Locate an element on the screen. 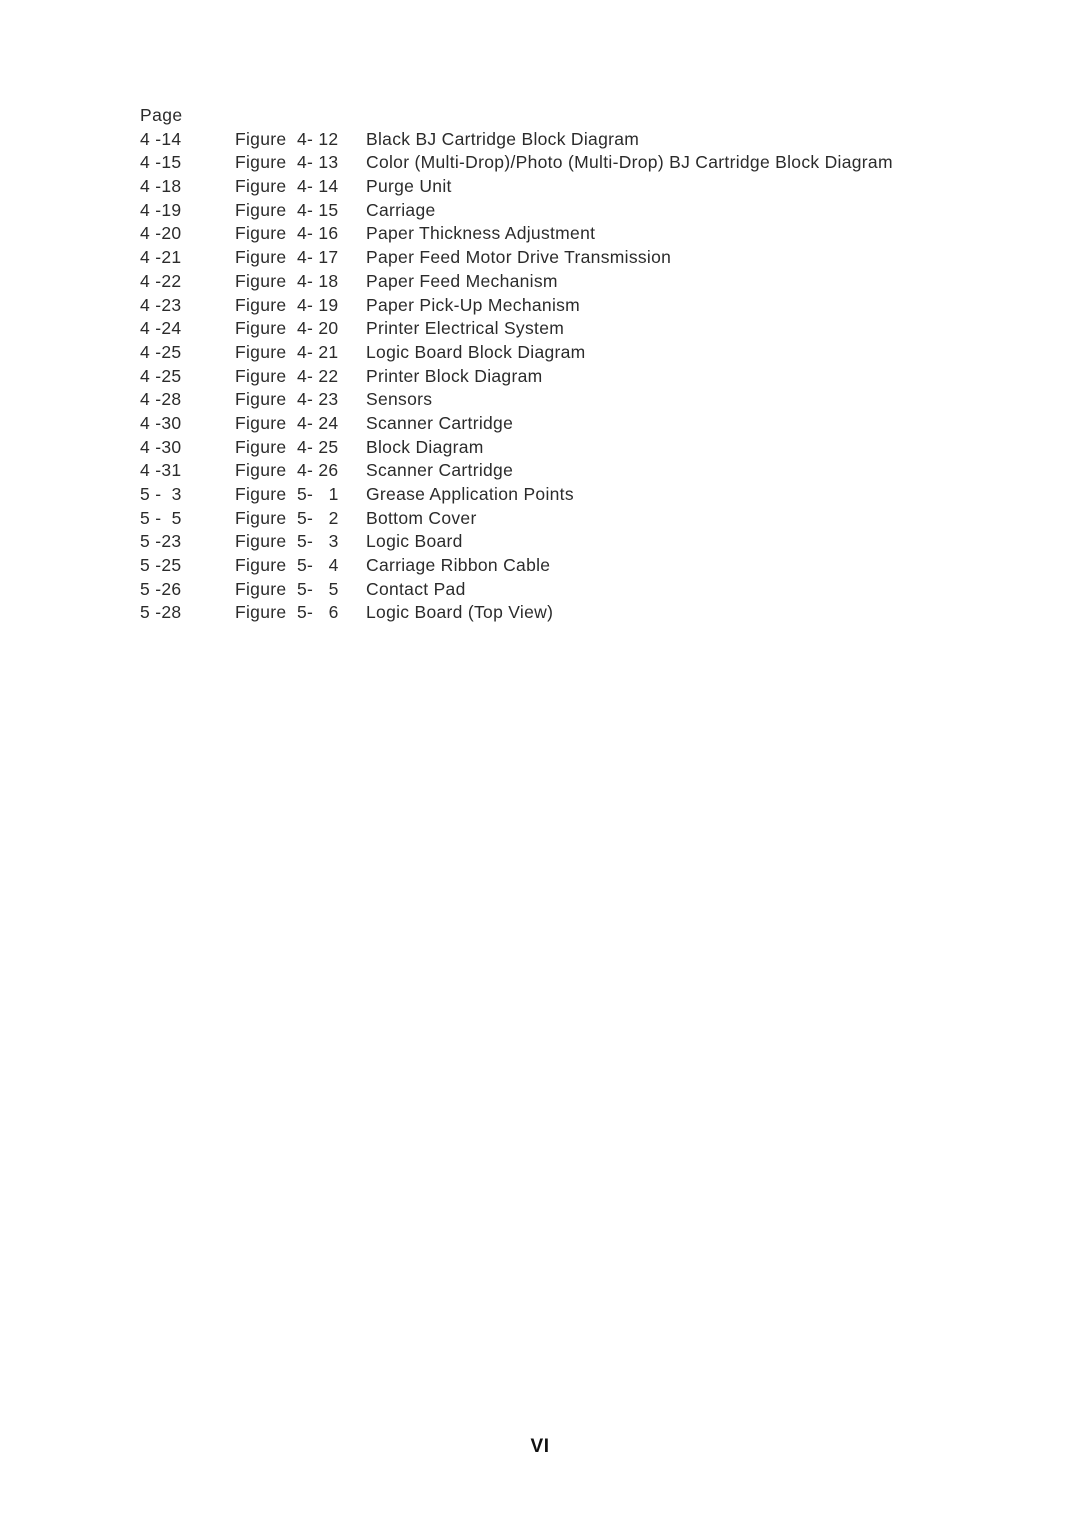 This screenshot has height=1528, width=1080. figure-row-title: Printer Block Diagram is located at coordinates (454, 375).